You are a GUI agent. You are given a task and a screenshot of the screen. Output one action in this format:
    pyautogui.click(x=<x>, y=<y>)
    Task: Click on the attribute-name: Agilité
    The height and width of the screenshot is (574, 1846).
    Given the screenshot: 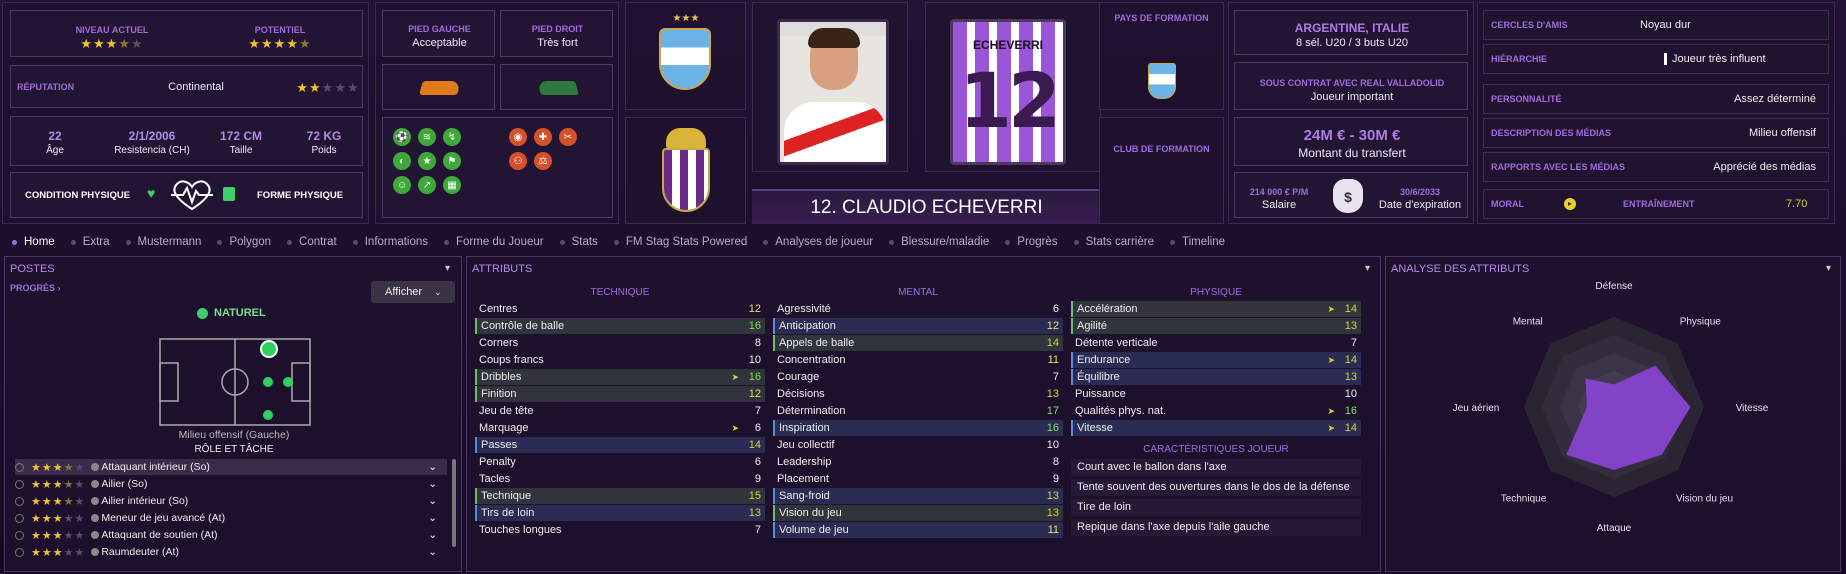 What is the action you would take?
    pyautogui.click(x=1092, y=326)
    